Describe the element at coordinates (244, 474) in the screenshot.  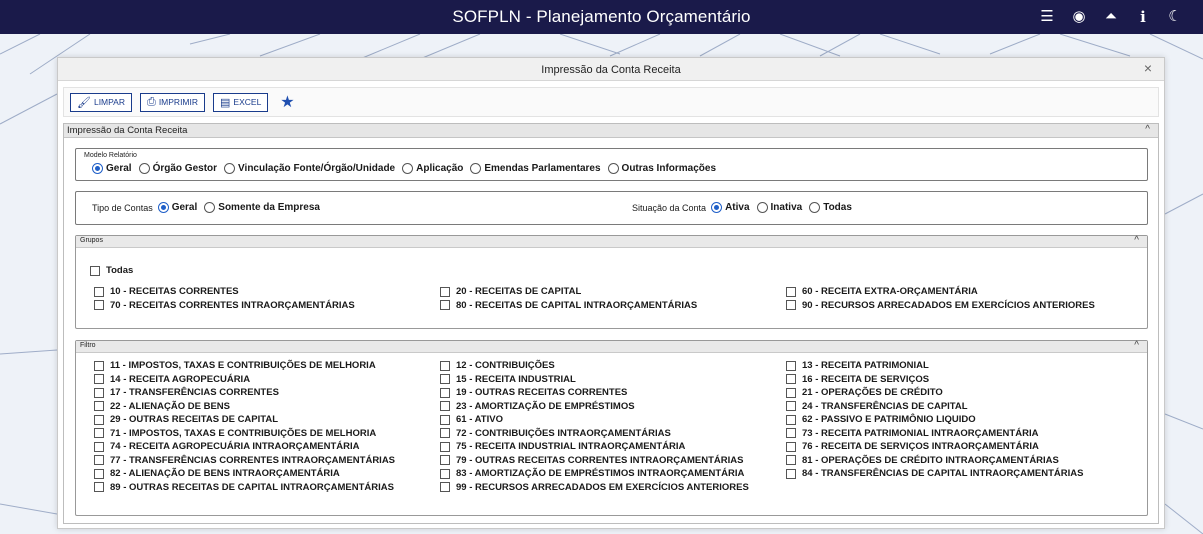
I see `list-item: 82 - ALIENAÇÃO DE BENS INTRAORÇAMENTÁRIA` at that location.